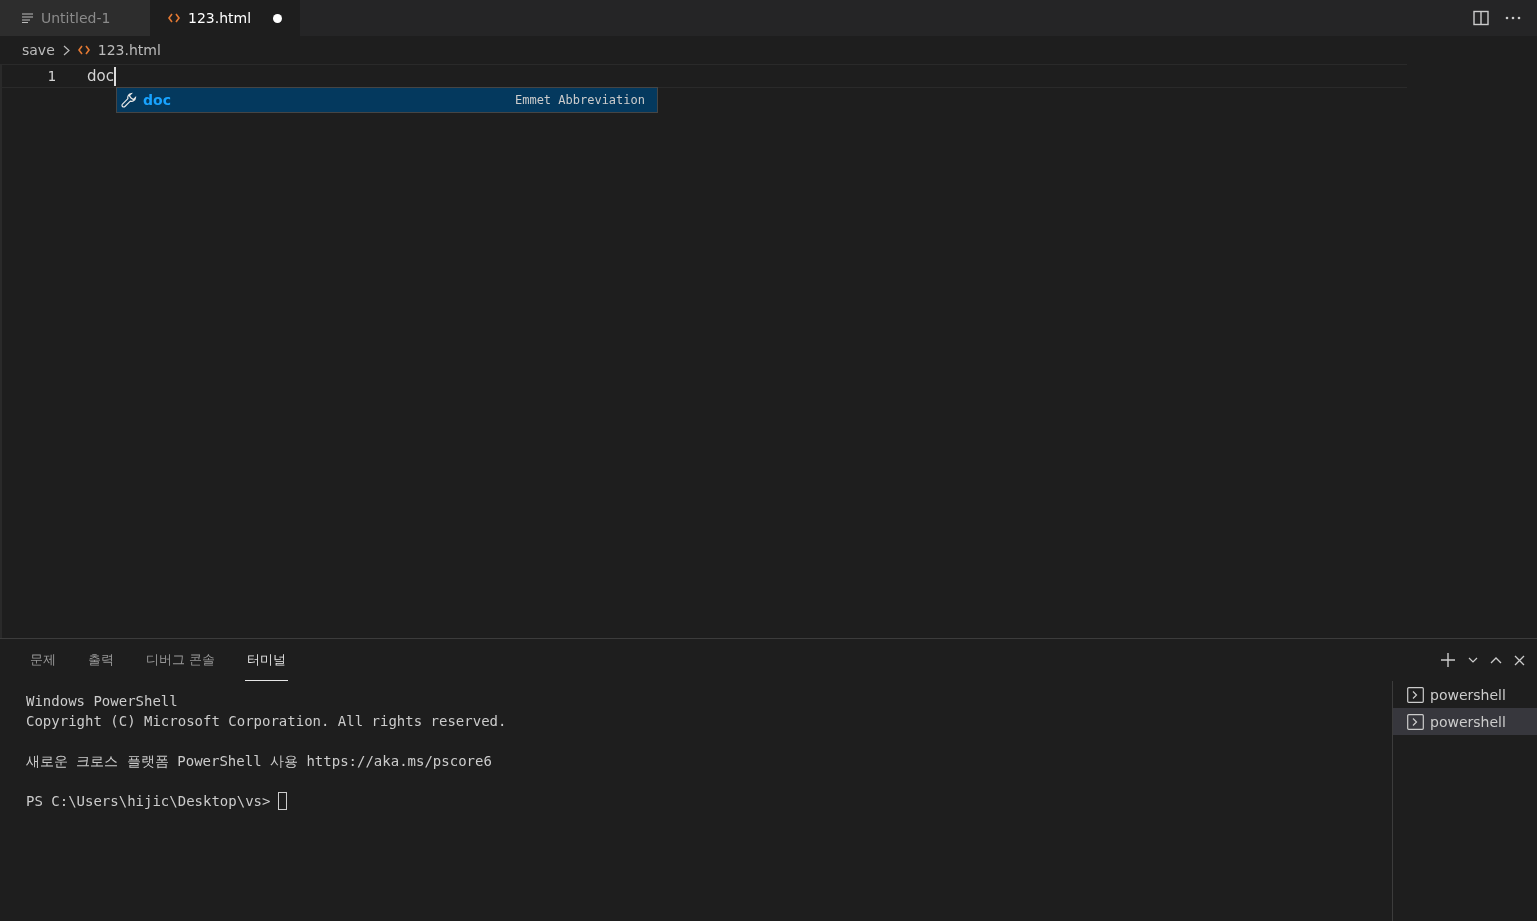 The height and width of the screenshot is (921, 1537). Describe the element at coordinates (181, 660) in the screenshot. I see `panel-tab: 디버그 콘솔` at that location.